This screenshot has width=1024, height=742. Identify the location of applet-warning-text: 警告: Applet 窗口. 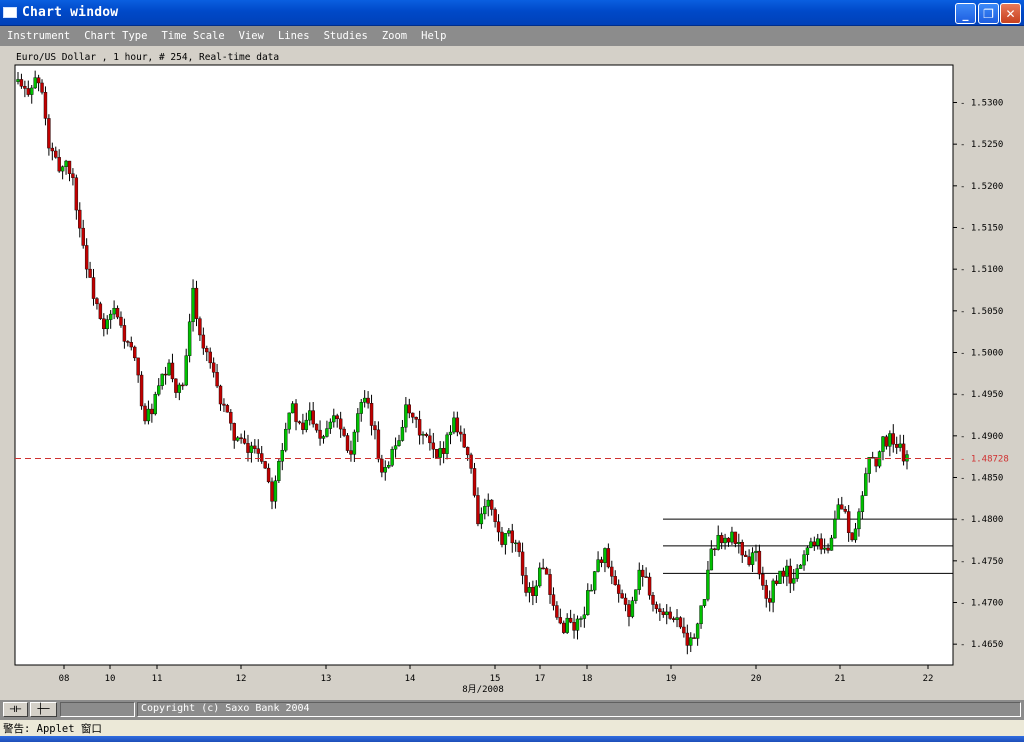
(52, 728).